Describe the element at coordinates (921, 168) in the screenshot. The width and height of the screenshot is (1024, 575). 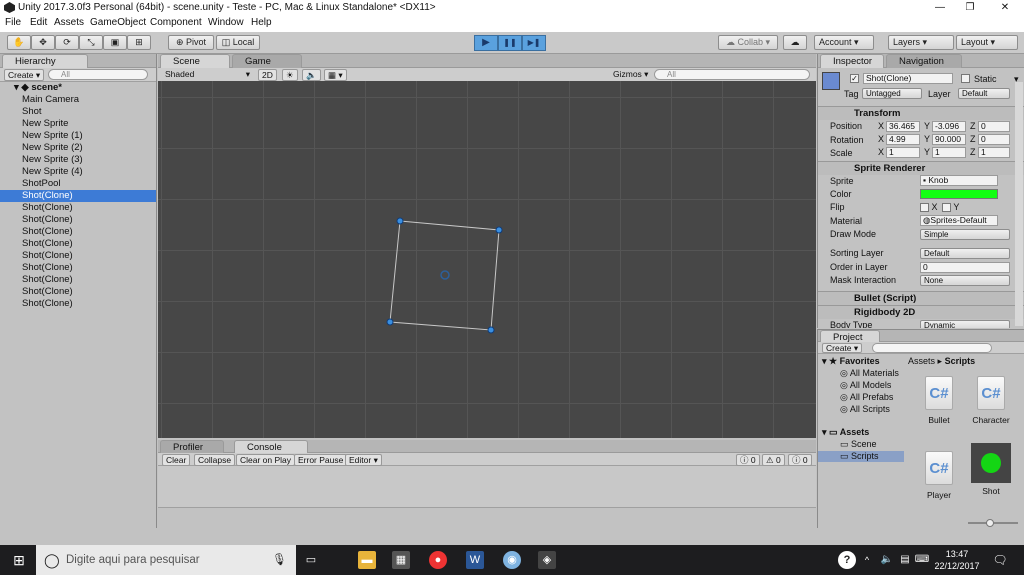
I see `sprite-renderer-header: Sprite Renderer` at that location.